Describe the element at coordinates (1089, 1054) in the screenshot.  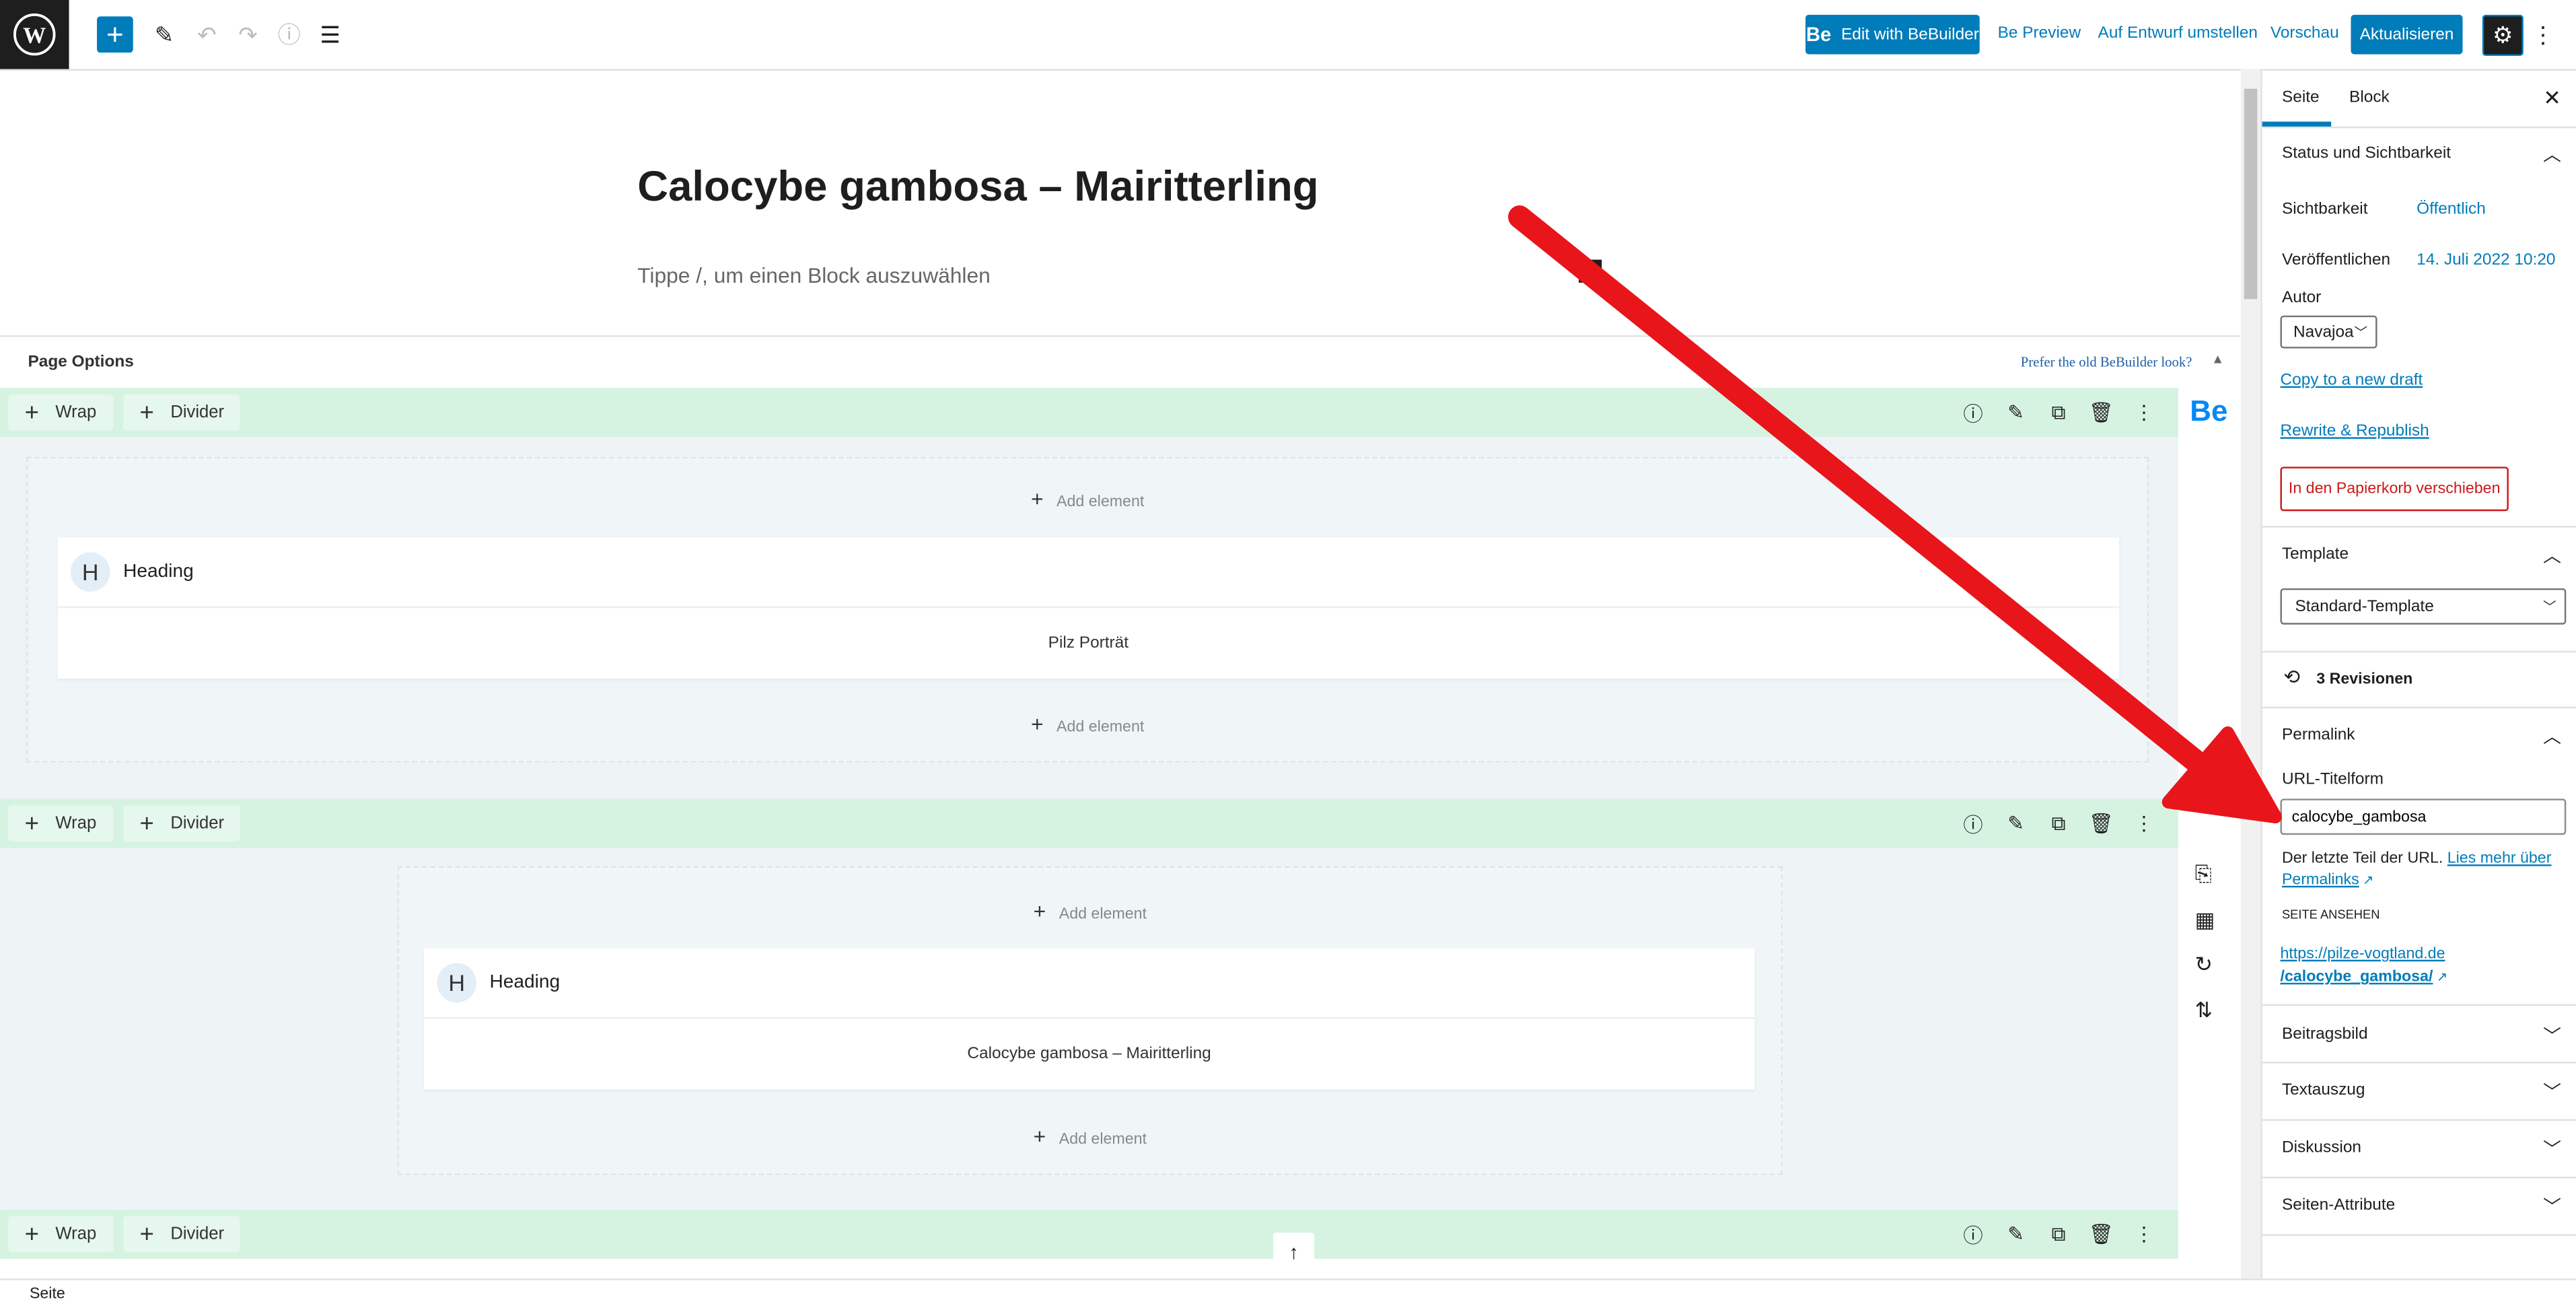
I see `heading-text: Calocybe gambosa – Mairitterling` at that location.